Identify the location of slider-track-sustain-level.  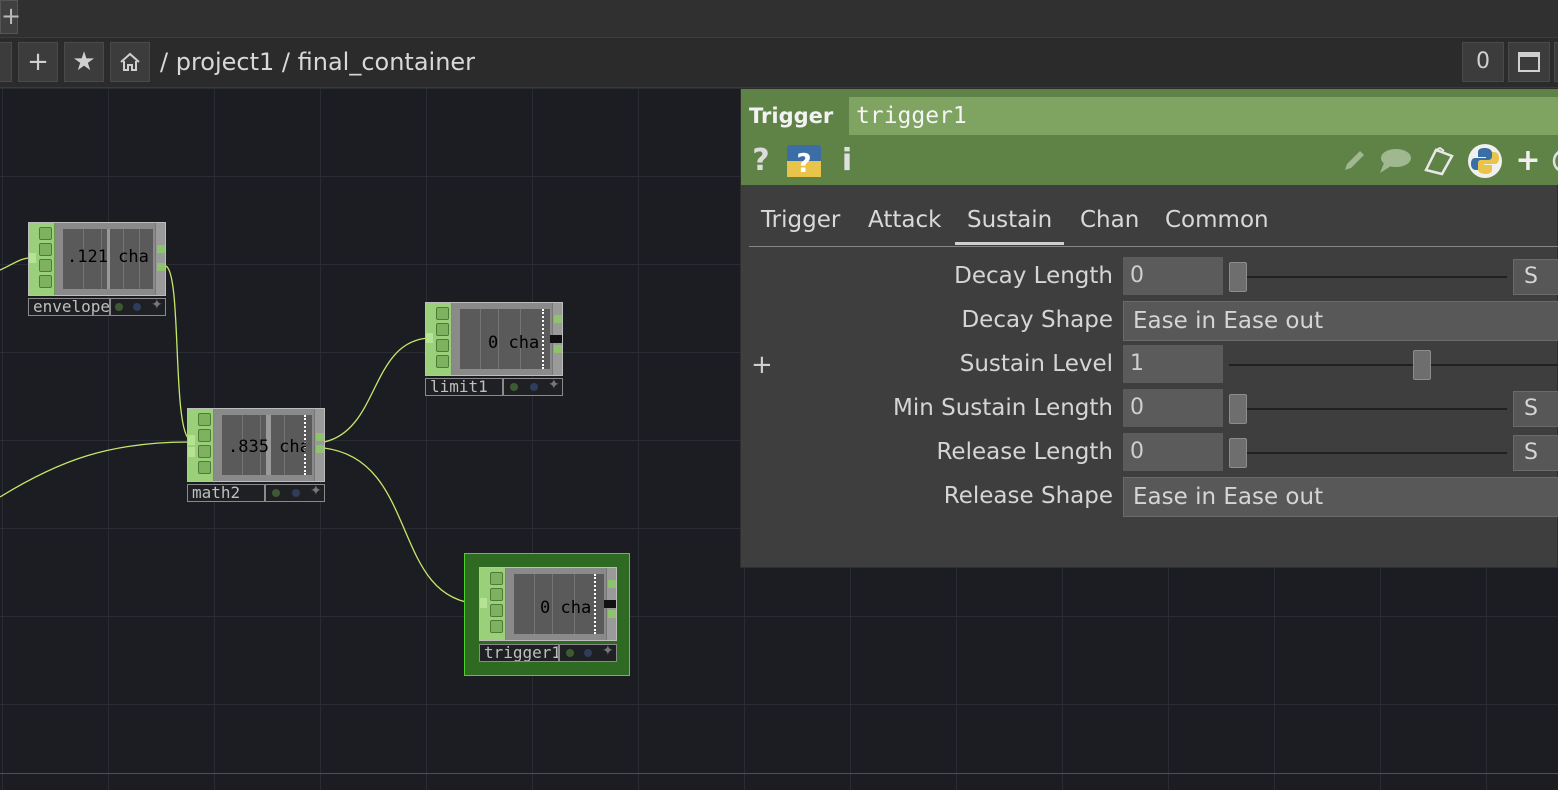
(1393, 365).